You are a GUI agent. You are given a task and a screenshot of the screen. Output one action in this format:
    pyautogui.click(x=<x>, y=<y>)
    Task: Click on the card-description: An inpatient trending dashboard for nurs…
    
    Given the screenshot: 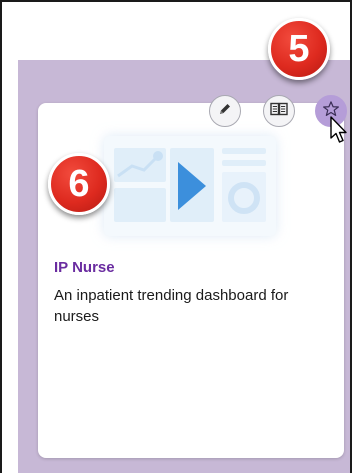 What is the action you would take?
    pyautogui.click(x=171, y=306)
    